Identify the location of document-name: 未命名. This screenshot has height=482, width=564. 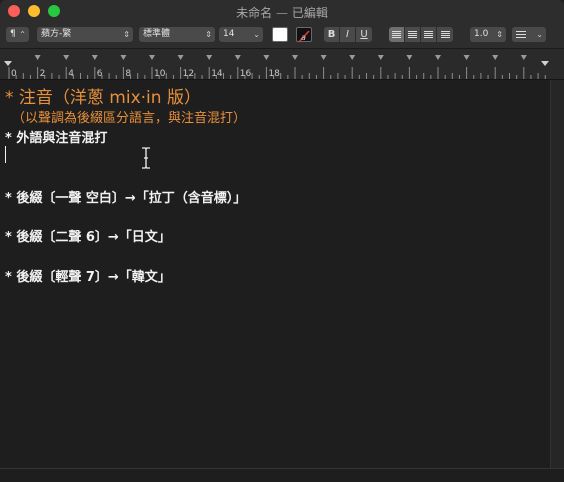
(254, 13).